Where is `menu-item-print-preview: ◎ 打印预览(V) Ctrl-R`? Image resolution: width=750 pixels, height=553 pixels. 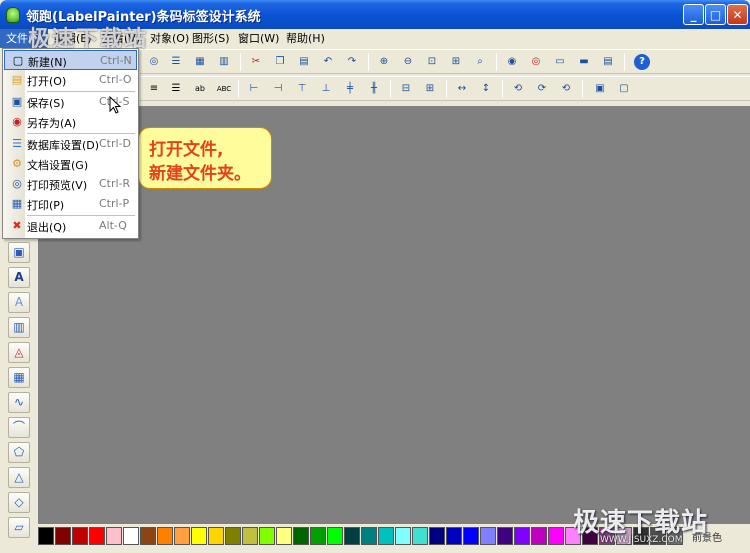
menu-item-print-preview: ◎ 打印预览(V) Ctrl-R is located at coordinates (70, 184).